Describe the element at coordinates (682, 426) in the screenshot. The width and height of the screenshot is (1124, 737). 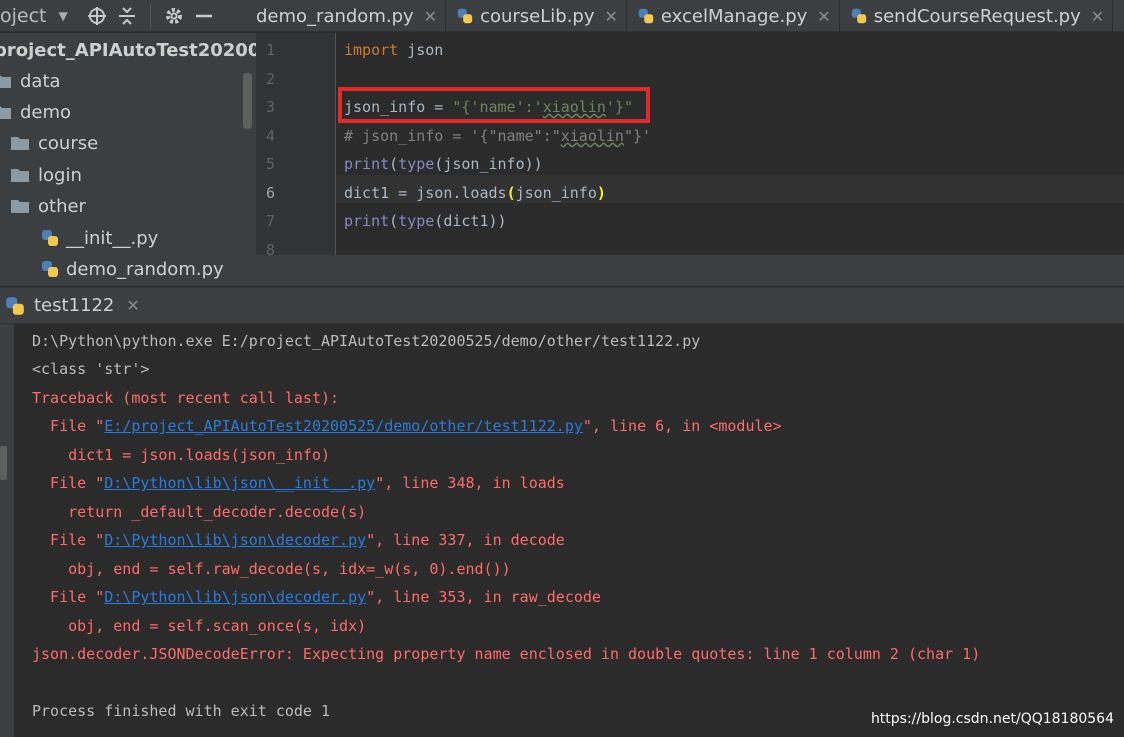
I see `console-text: ", line 6, in <module>` at that location.